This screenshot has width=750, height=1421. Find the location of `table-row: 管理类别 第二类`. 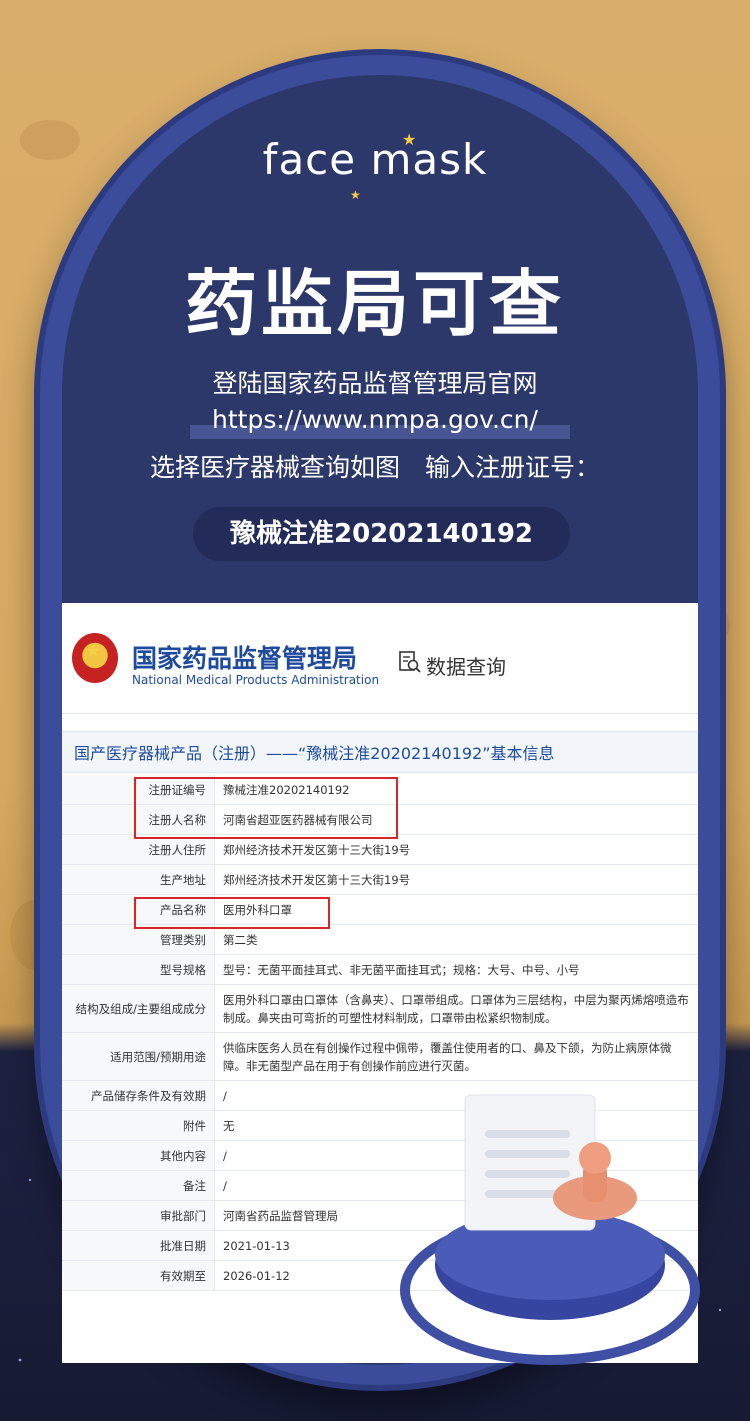

table-row: 管理类别 第二类 is located at coordinates (380, 939).